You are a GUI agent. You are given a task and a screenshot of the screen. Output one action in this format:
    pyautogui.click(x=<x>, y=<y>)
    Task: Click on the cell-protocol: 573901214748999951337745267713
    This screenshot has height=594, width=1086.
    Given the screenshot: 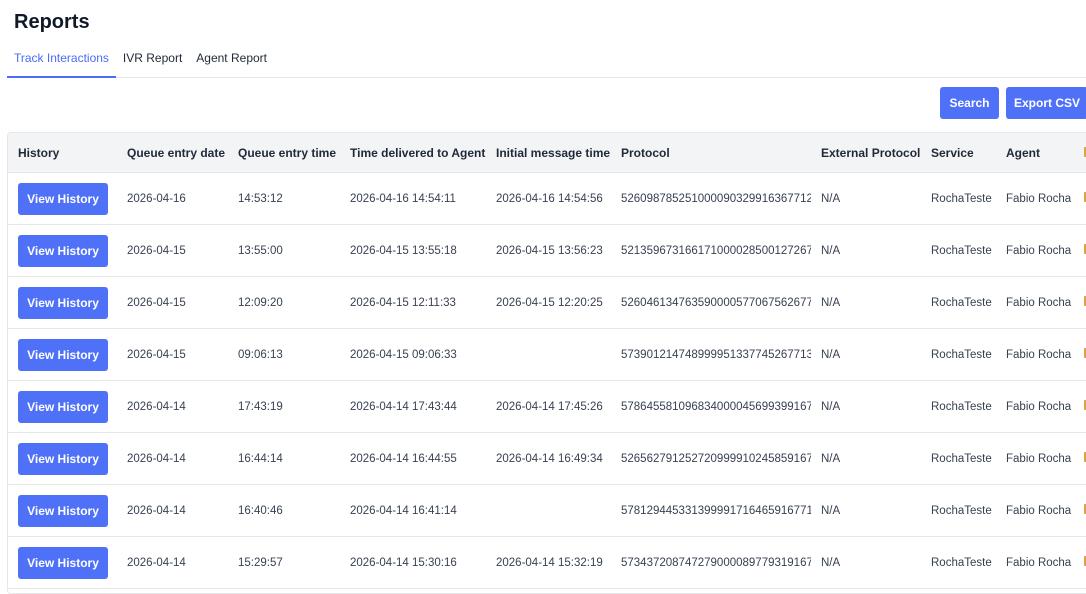 What is the action you would take?
    pyautogui.click(x=711, y=354)
    